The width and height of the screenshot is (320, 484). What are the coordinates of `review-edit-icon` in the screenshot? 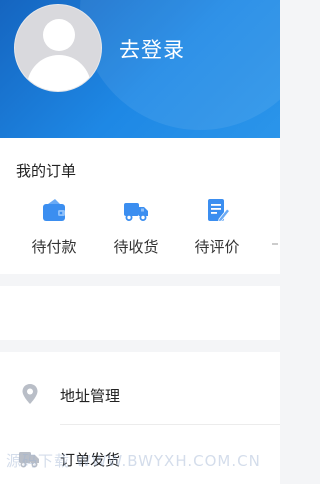 It's located at (219, 210).